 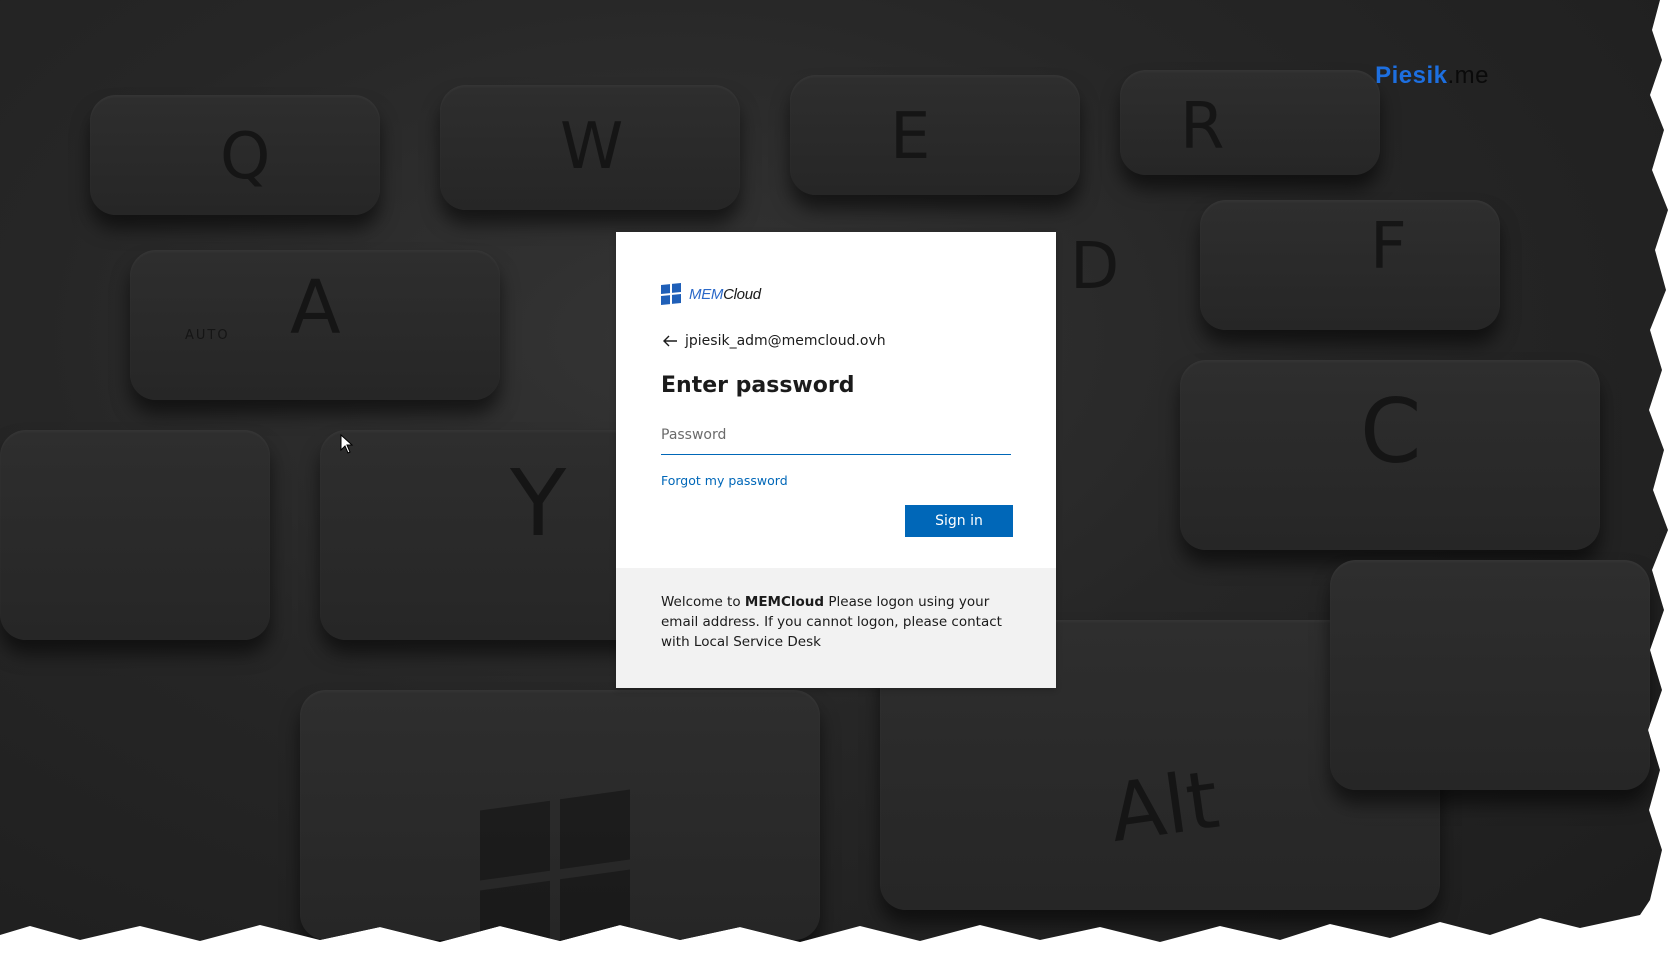 What do you see at coordinates (1490, 675) in the screenshot?
I see `key-right` at bounding box center [1490, 675].